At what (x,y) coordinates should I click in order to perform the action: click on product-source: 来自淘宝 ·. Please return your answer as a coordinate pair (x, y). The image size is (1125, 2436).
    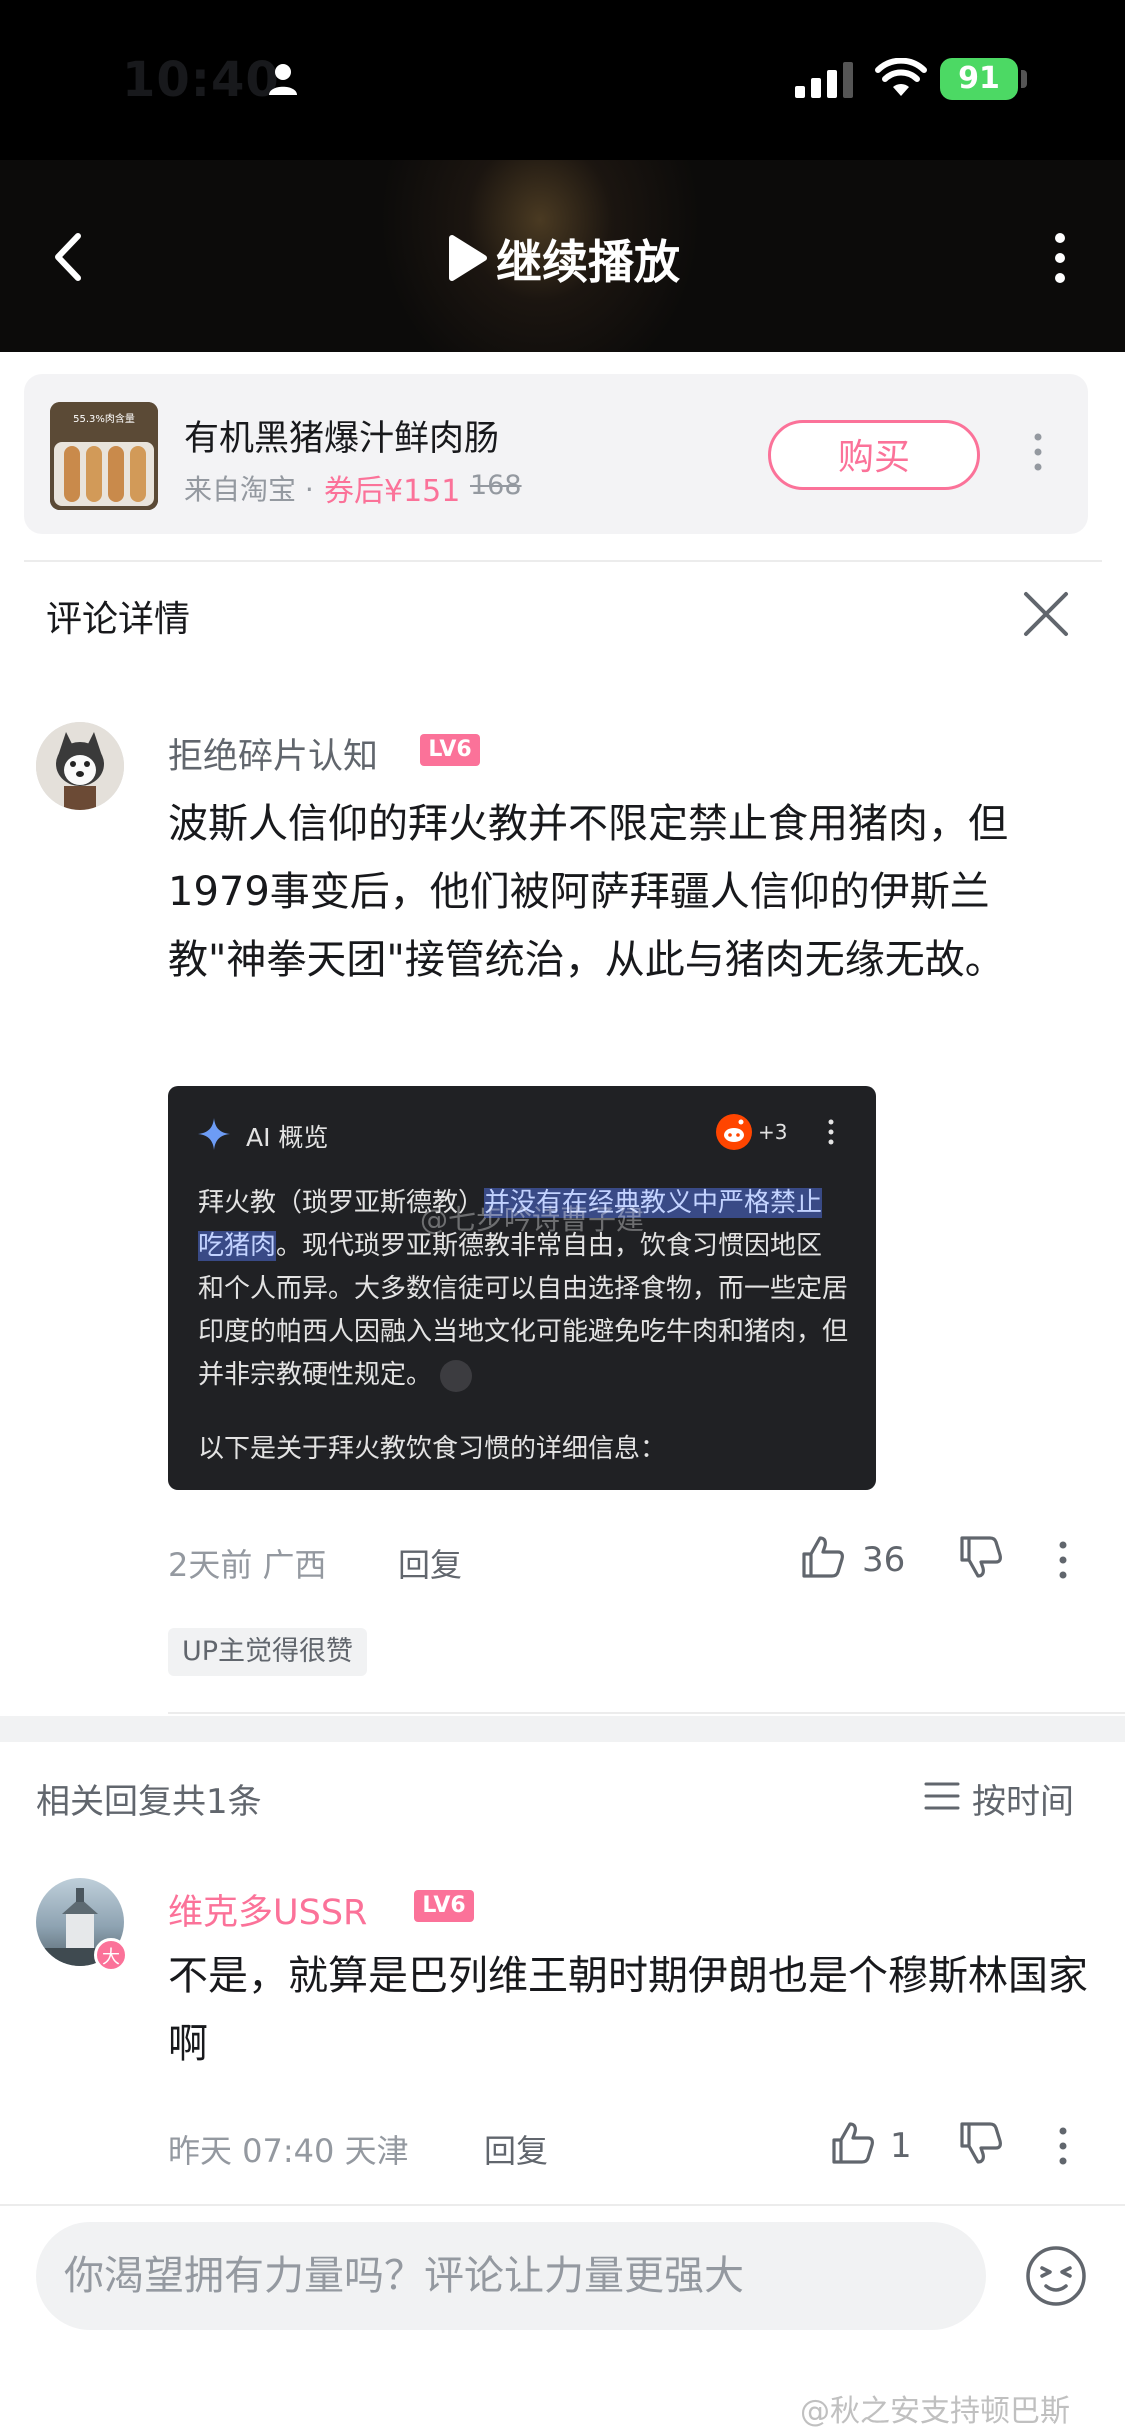
    Looking at the image, I should click on (249, 489).